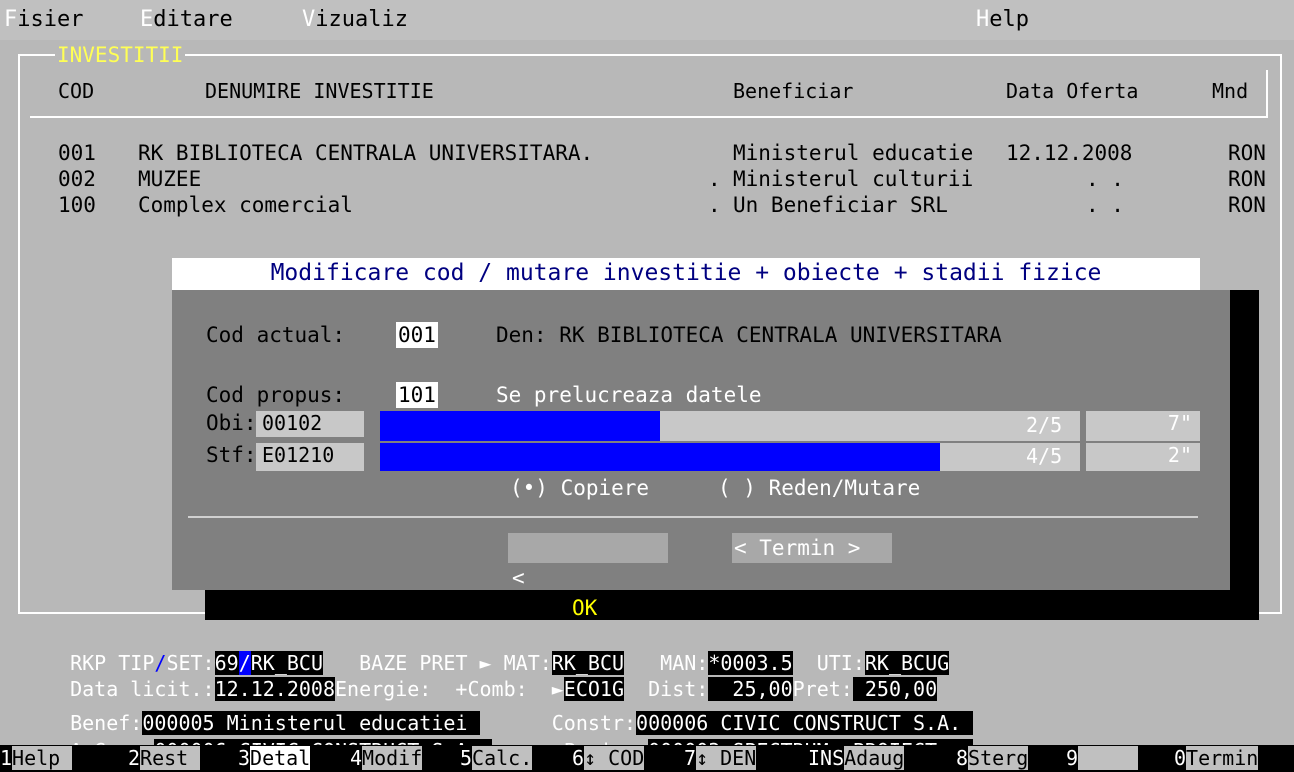  Describe the element at coordinates (660, 457) in the screenshot. I see `stf-progress-fill` at that location.